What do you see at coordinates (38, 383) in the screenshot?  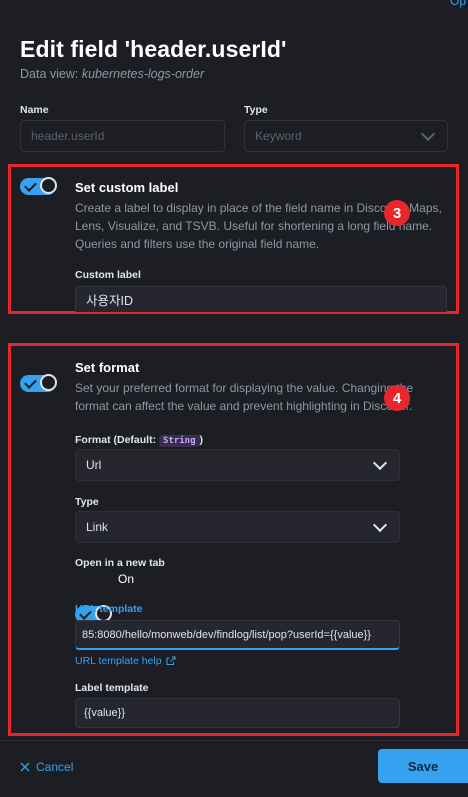 I see `format-toggle` at bounding box center [38, 383].